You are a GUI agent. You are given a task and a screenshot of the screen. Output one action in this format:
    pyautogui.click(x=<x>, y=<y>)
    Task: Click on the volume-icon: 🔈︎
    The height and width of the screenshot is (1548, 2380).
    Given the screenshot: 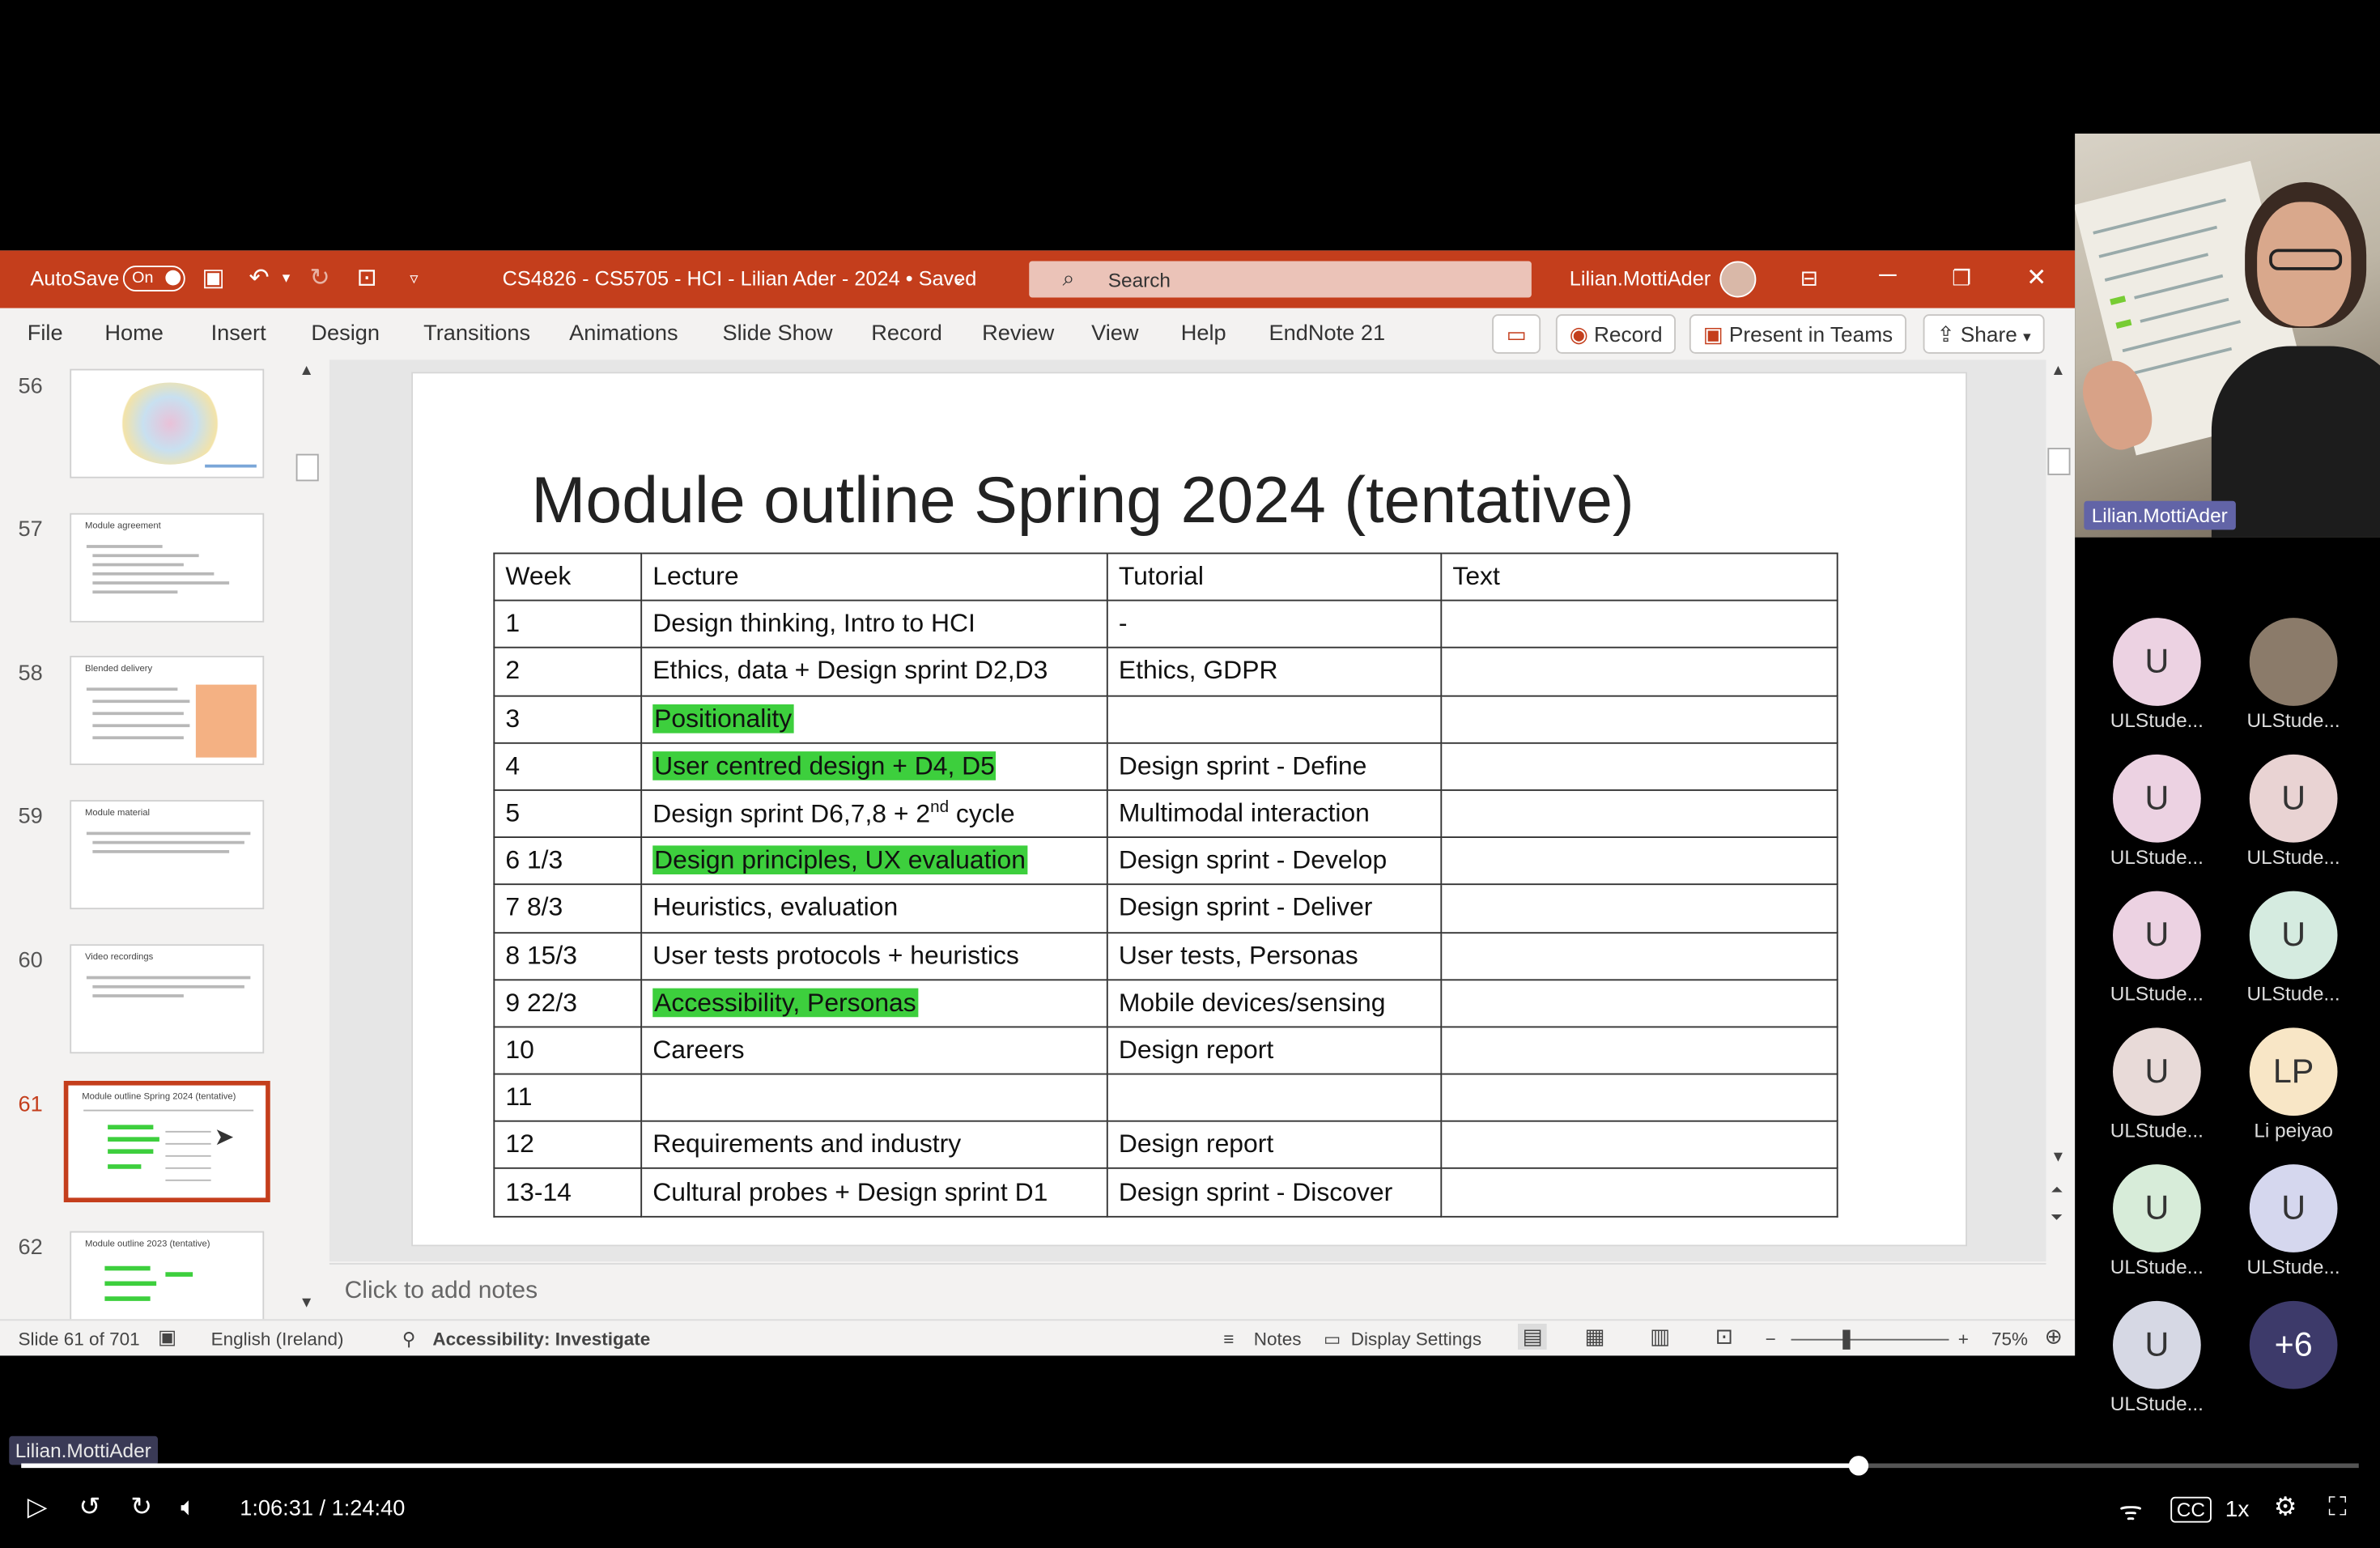 What is the action you would take?
    pyautogui.click(x=189, y=1507)
    